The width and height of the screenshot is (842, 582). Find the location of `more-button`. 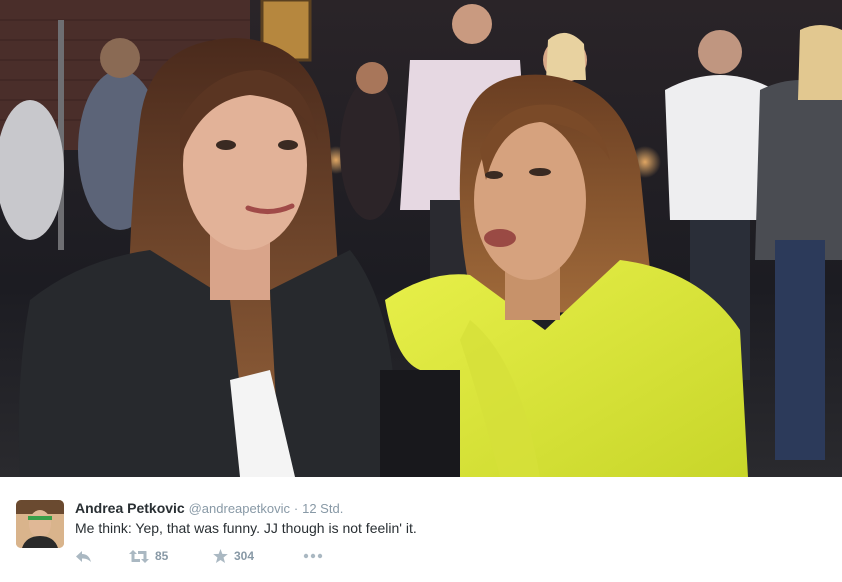

more-button is located at coordinates (313, 556).